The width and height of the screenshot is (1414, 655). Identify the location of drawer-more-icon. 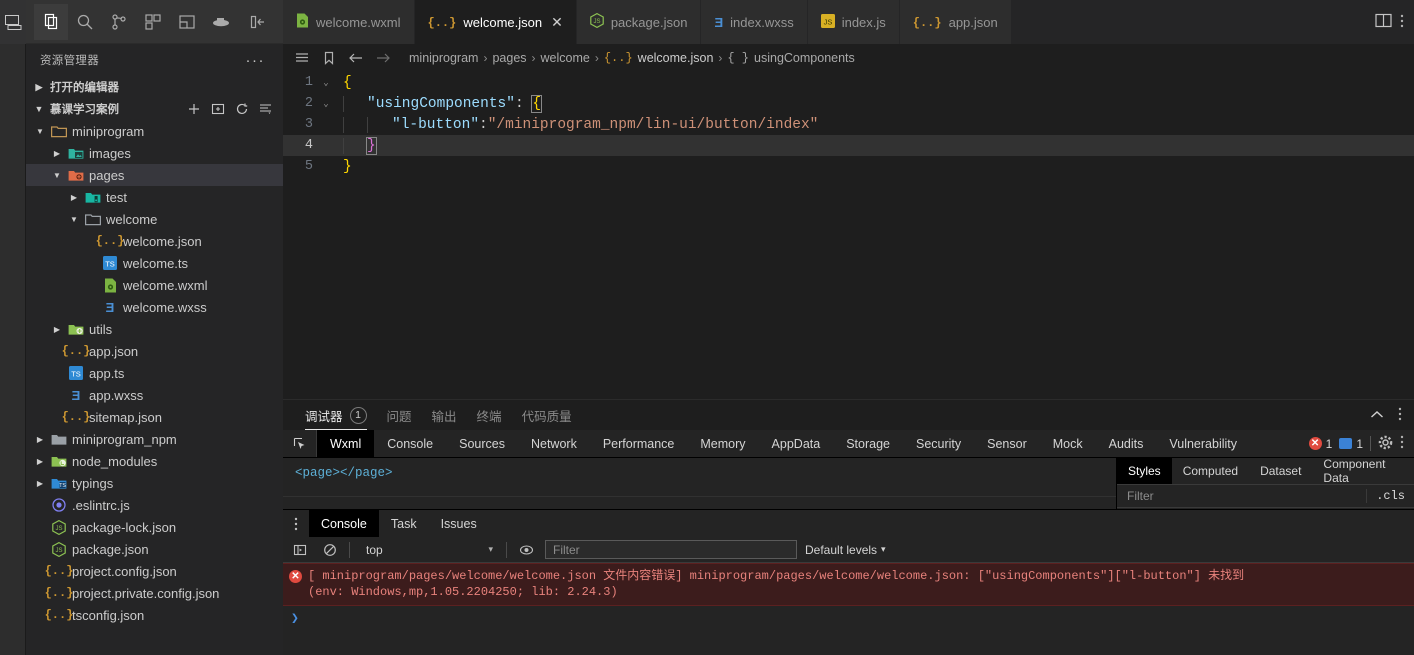
(296, 523).